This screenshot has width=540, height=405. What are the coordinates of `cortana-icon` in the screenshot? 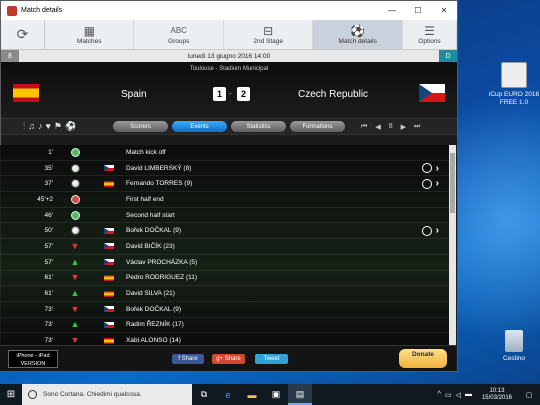 It's located at (32, 394).